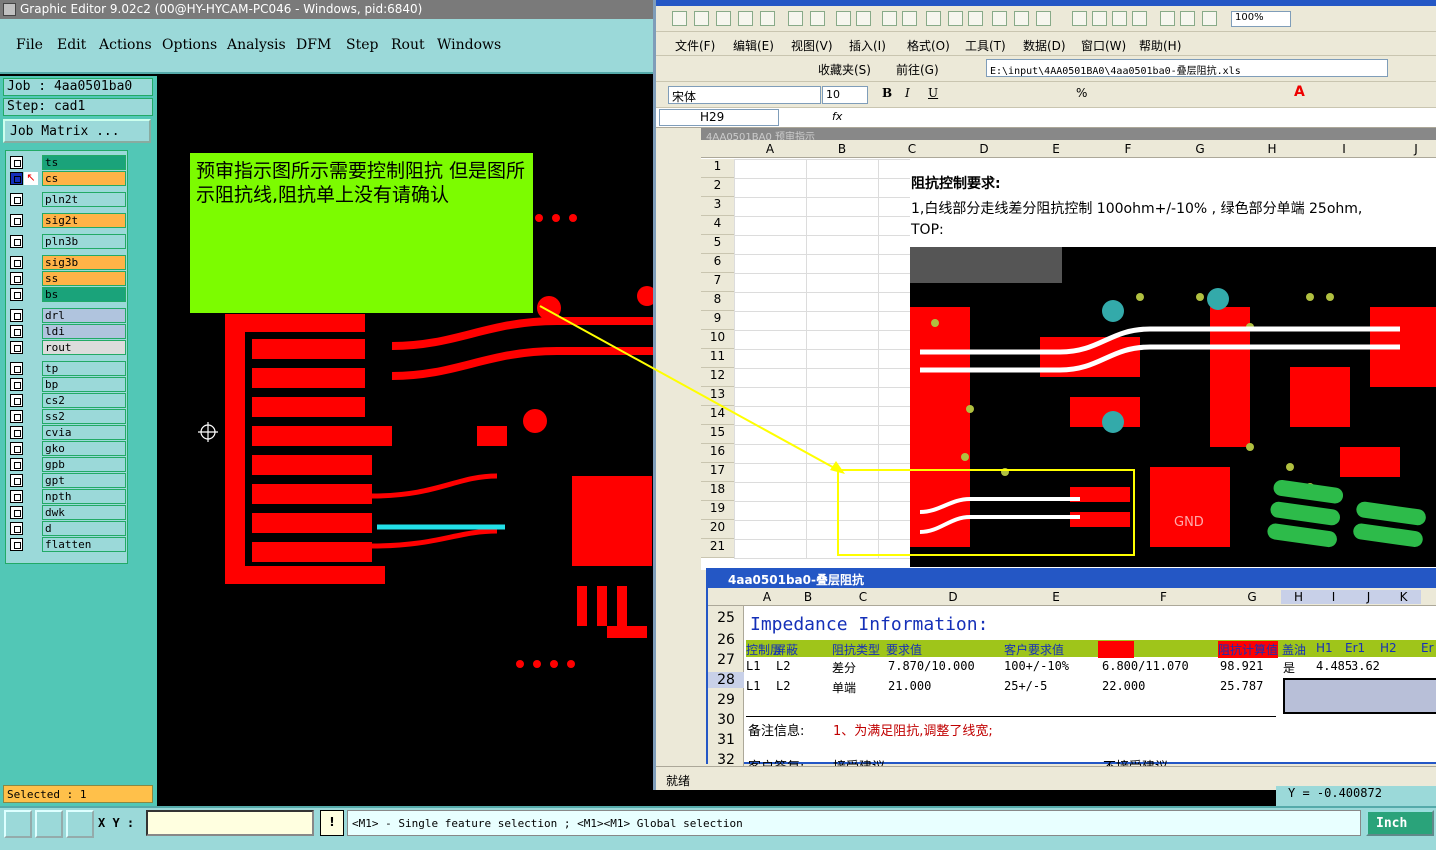  I want to click on menu-step: Step, so click(362, 45).